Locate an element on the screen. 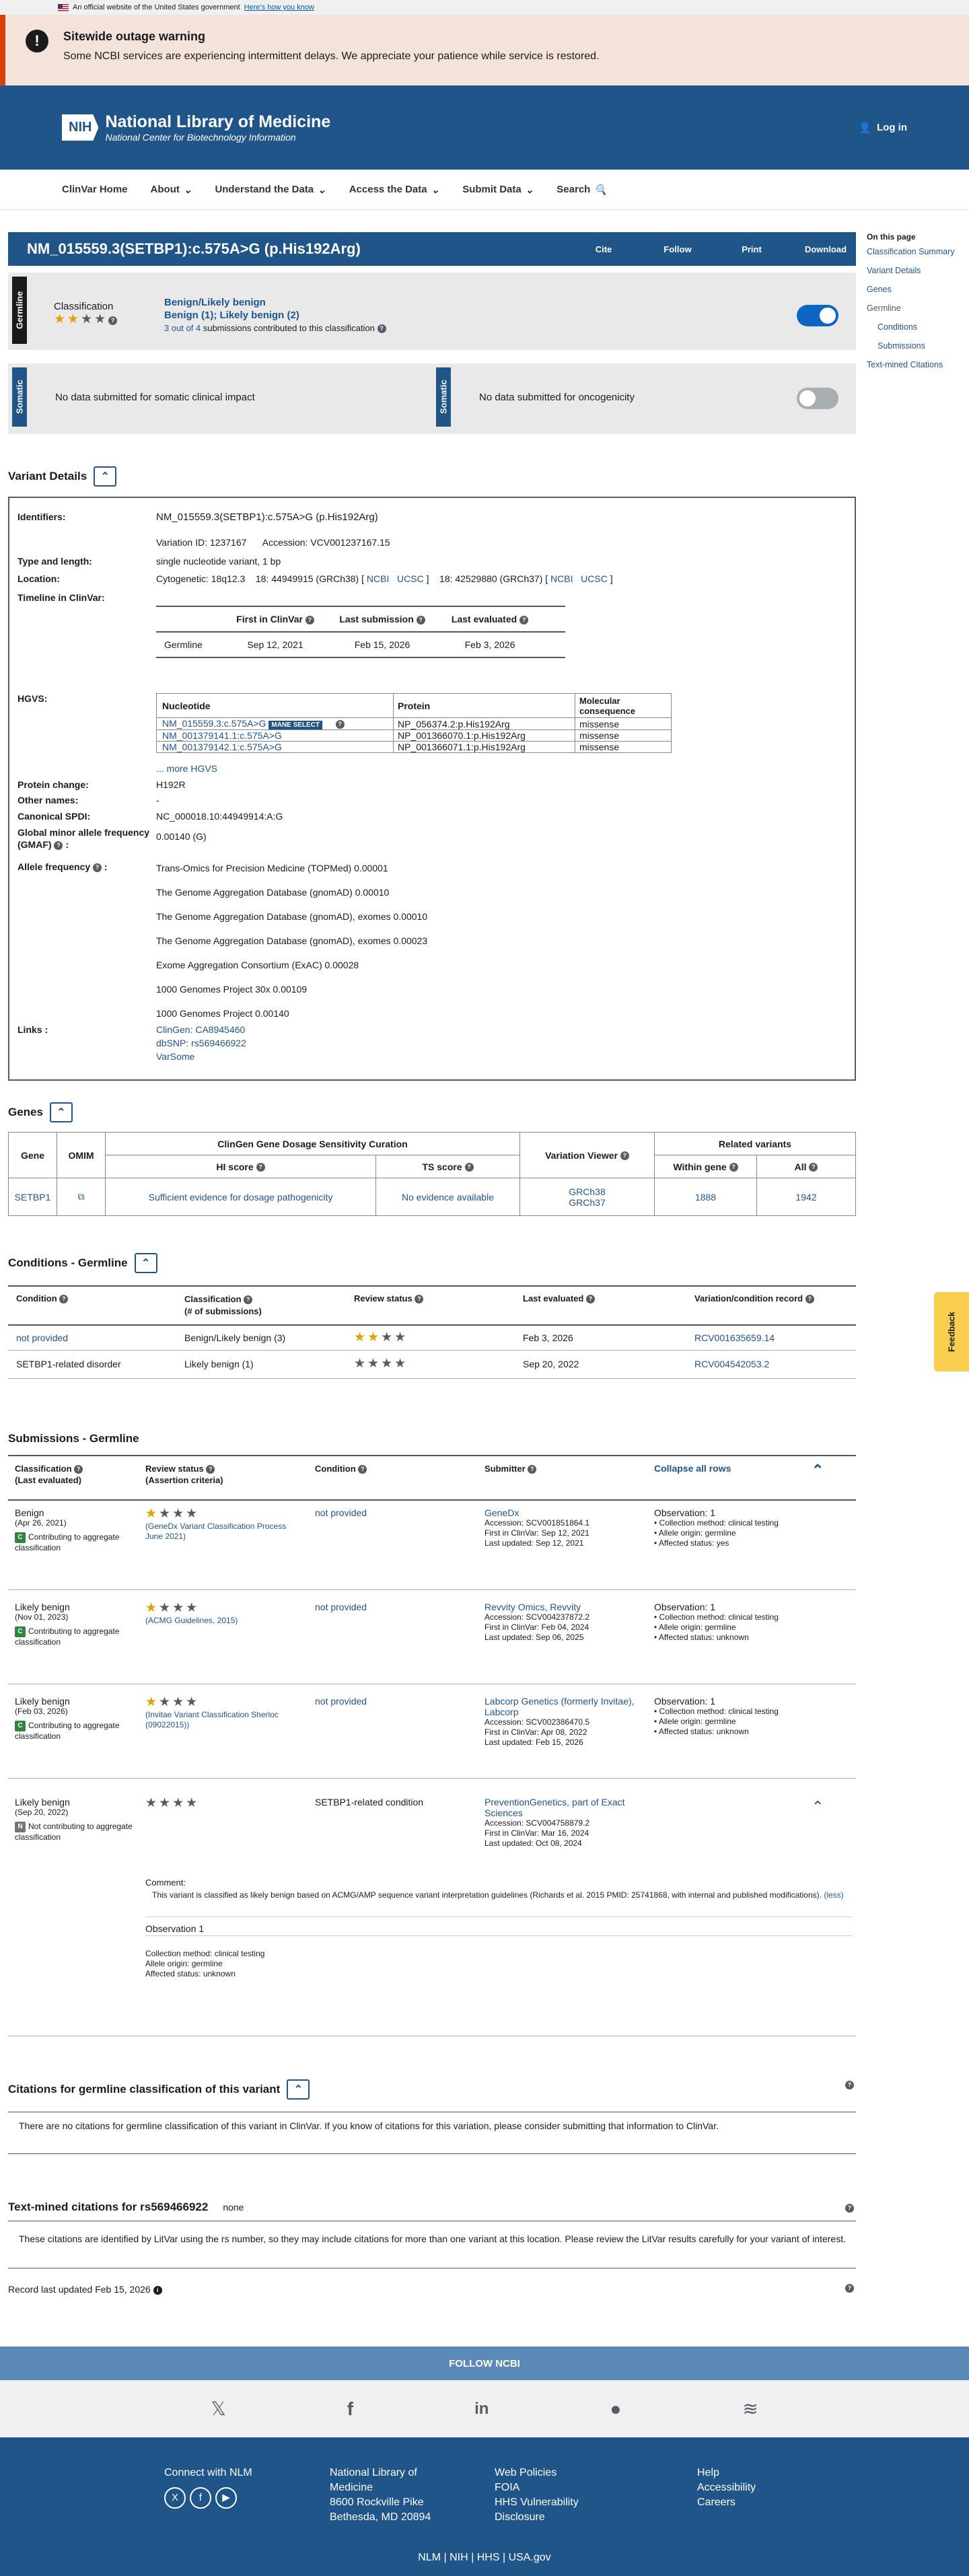  usagov-link: USA.gov is located at coordinates (530, 2557).